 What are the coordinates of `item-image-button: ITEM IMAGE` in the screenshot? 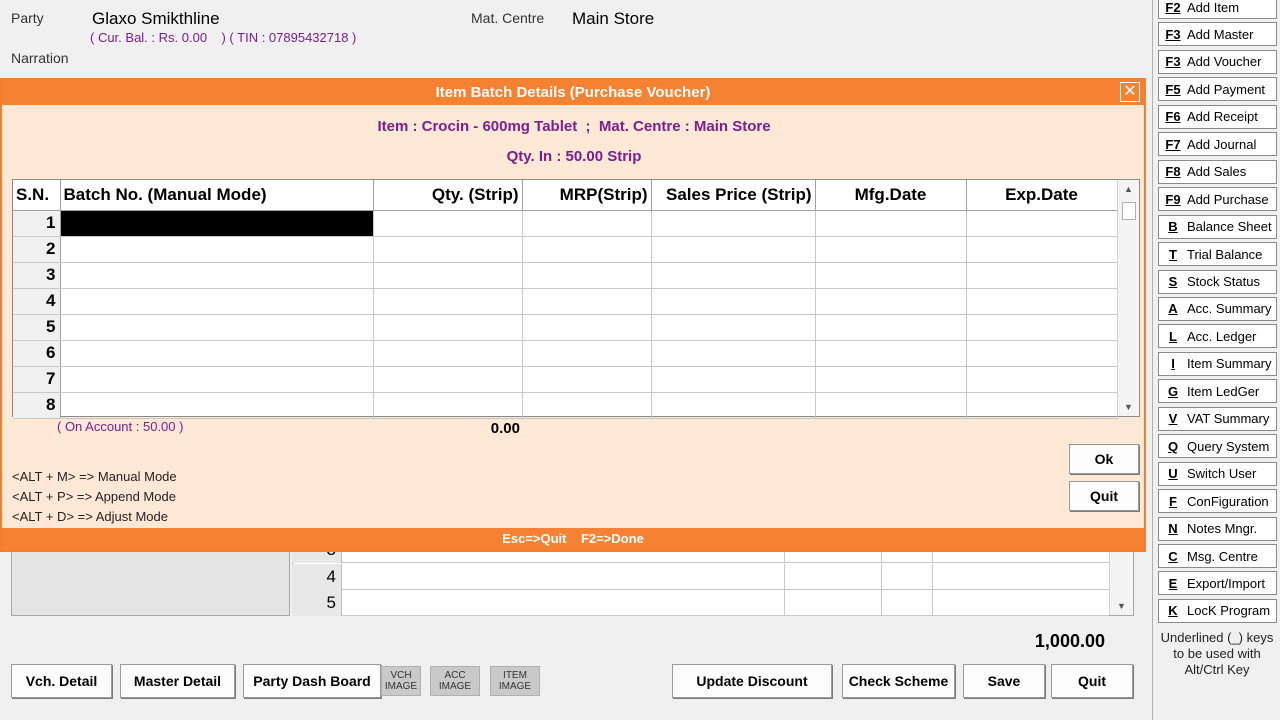 It's located at (515, 681).